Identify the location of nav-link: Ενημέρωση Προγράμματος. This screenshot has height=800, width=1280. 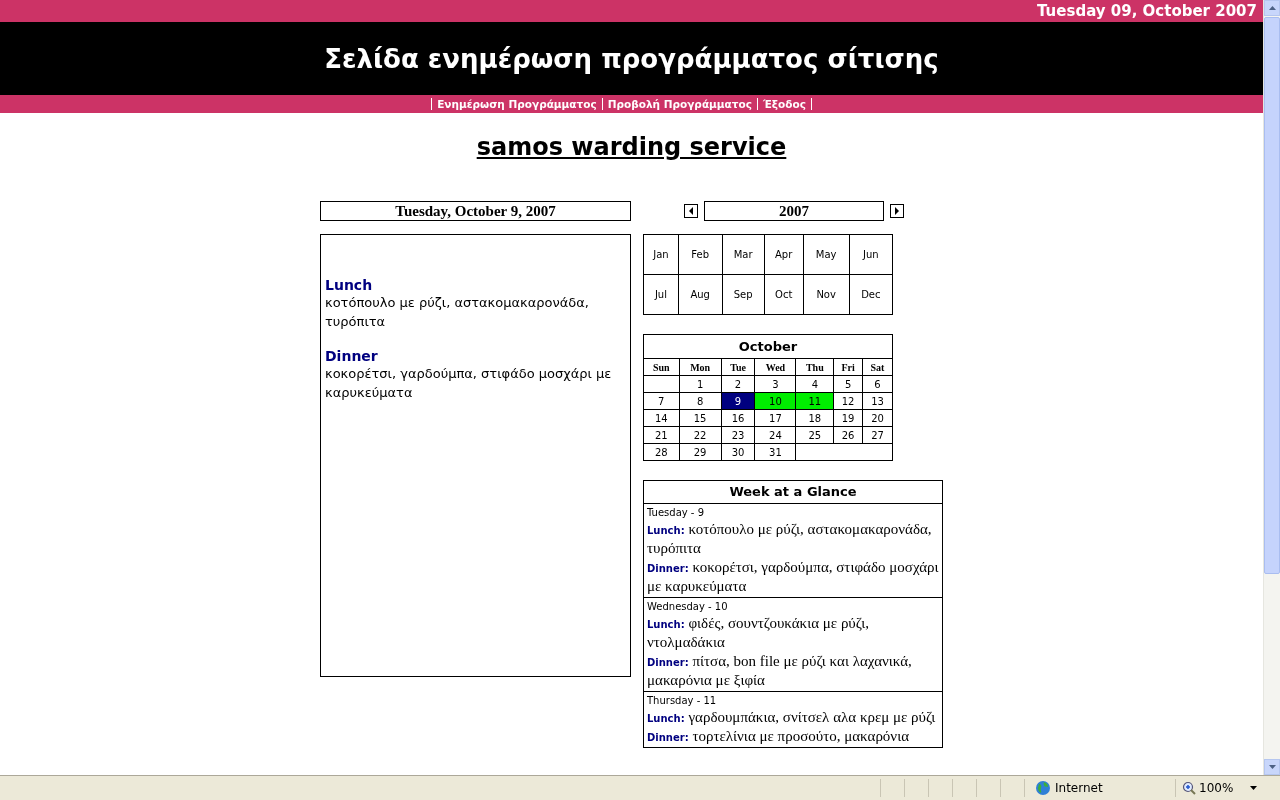
(516, 104).